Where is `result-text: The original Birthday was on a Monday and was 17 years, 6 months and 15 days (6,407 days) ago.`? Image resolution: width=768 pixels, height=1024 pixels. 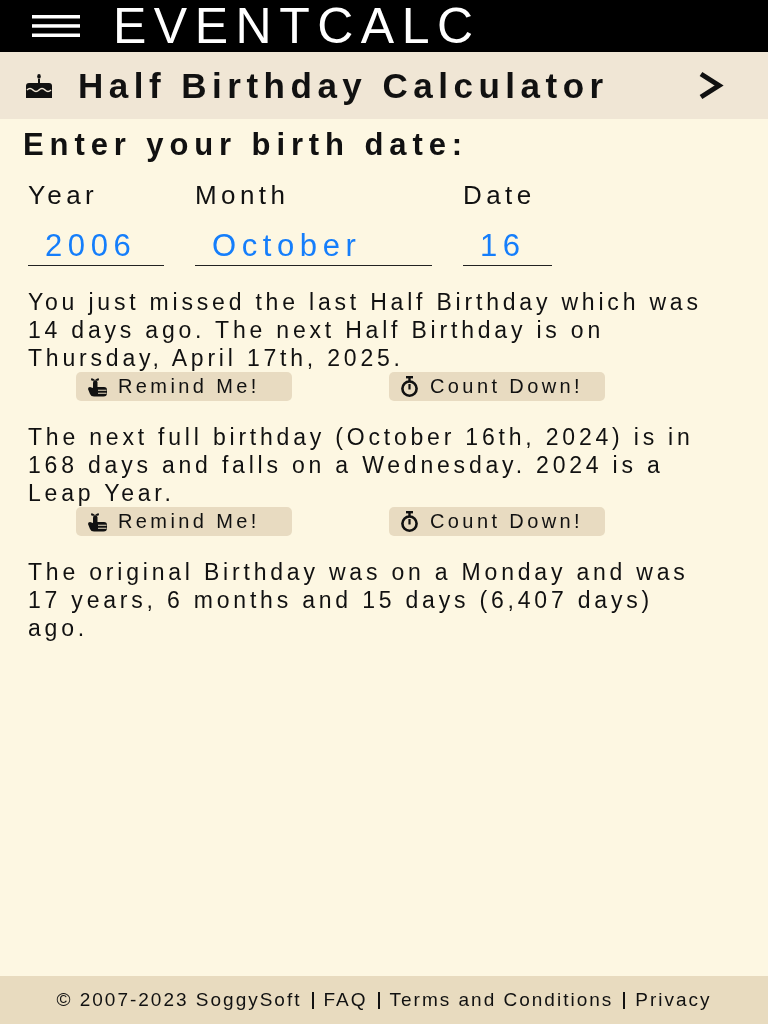 result-text: The original Birthday was on a Monday and was 17 years, 6 months and 15 days (6,407 days) ago. is located at coordinates (359, 600).